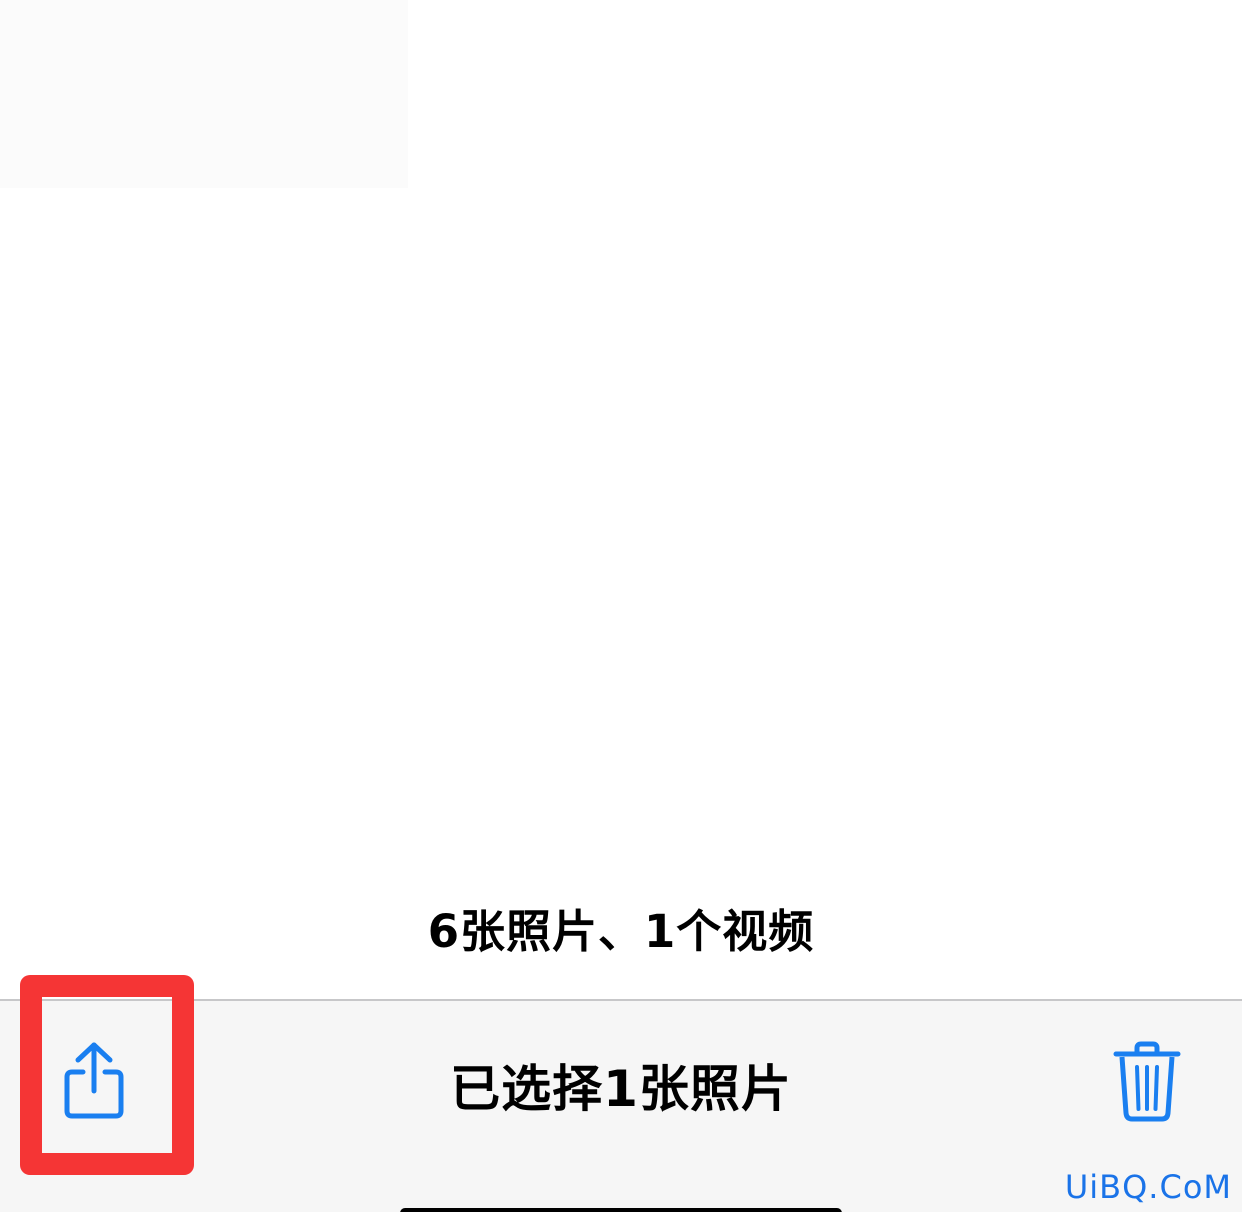  I want to click on trash-icon, so click(1147, 1081).